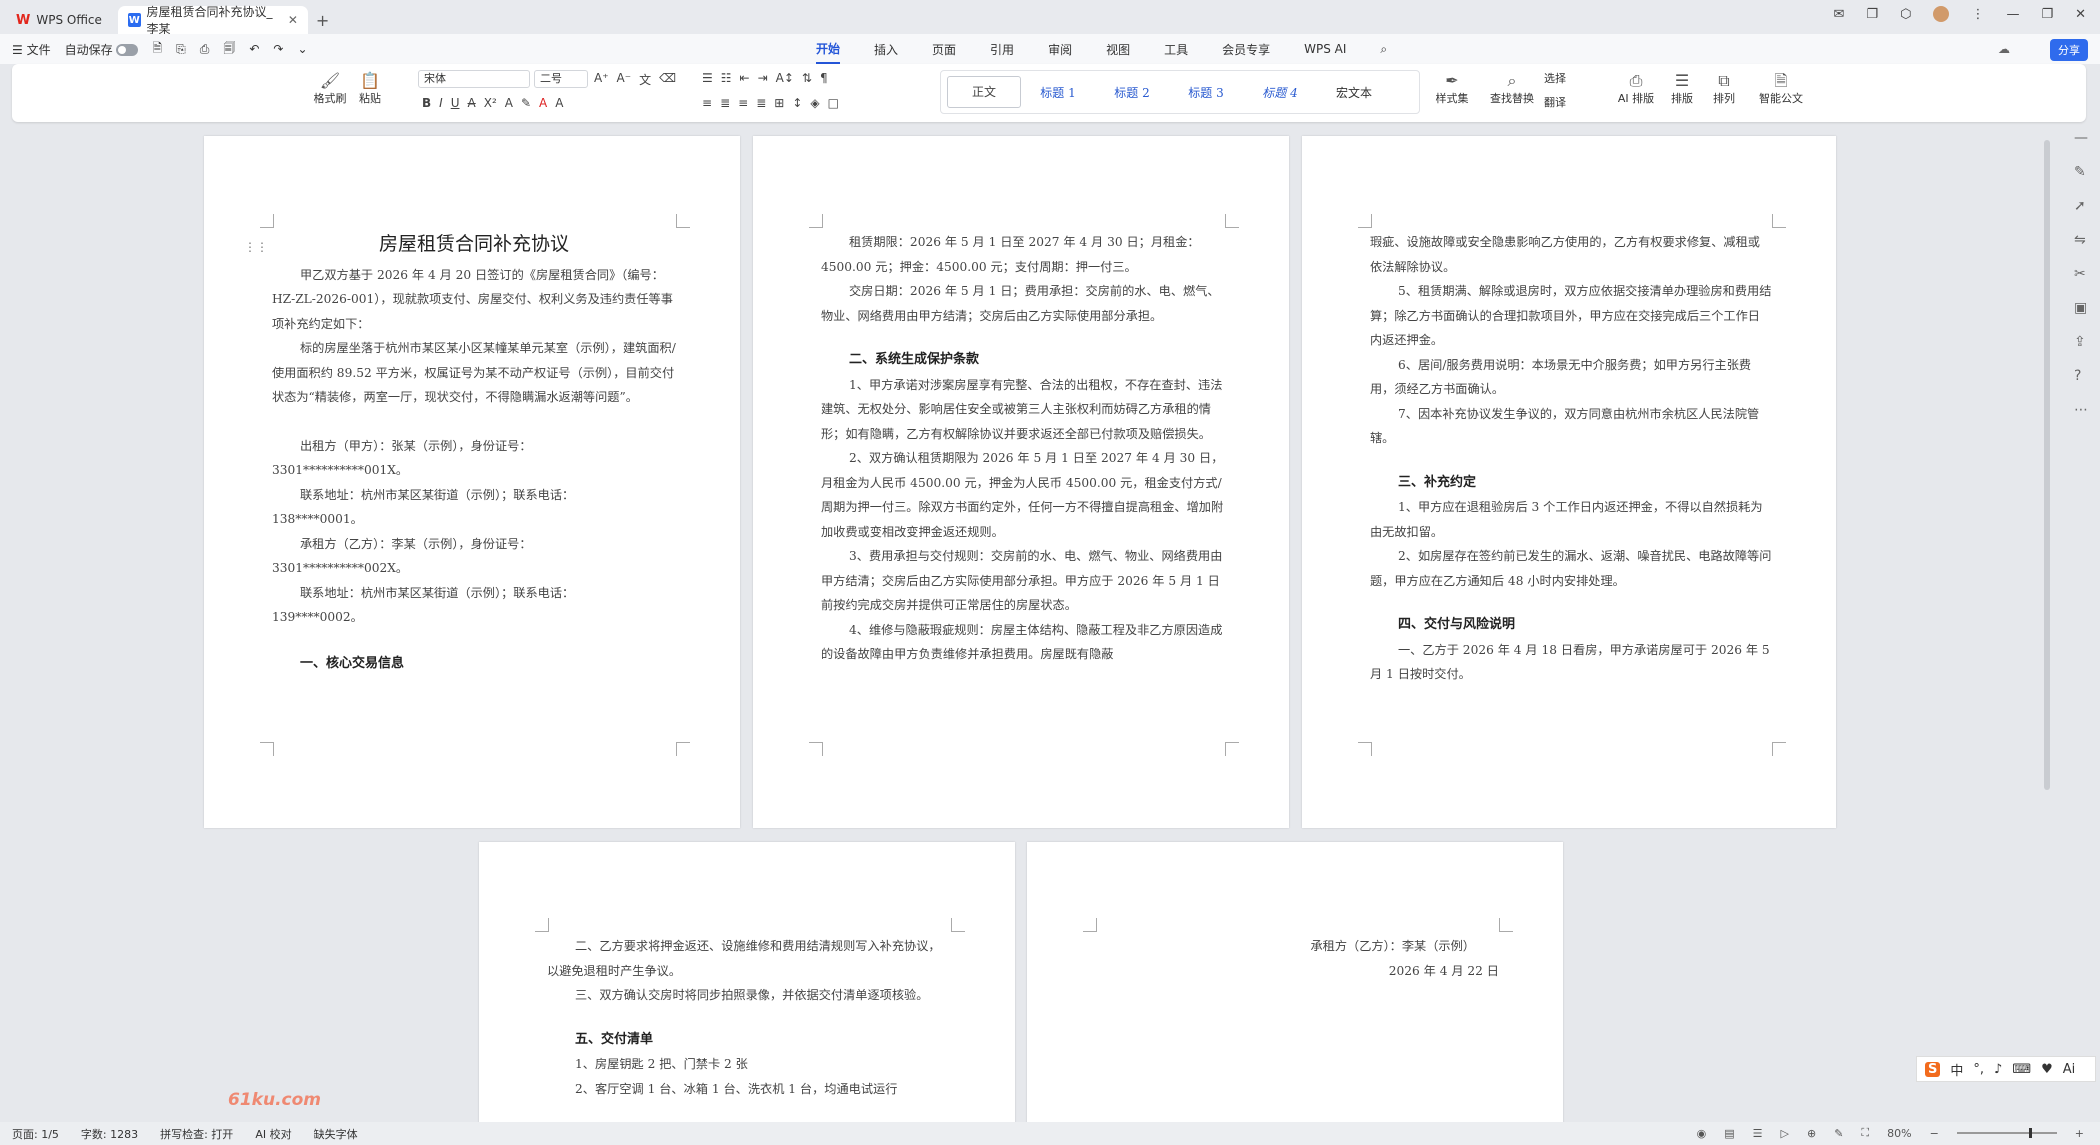  What do you see at coordinates (944, 49) in the screenshot?
I see `tab-page: 页面` at bounding box center [944, 49].